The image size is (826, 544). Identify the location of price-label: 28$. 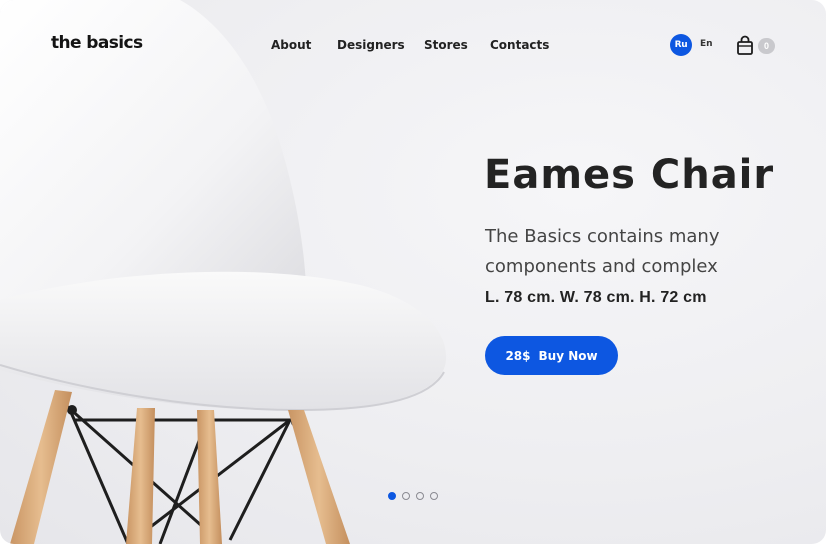
(518, 355).